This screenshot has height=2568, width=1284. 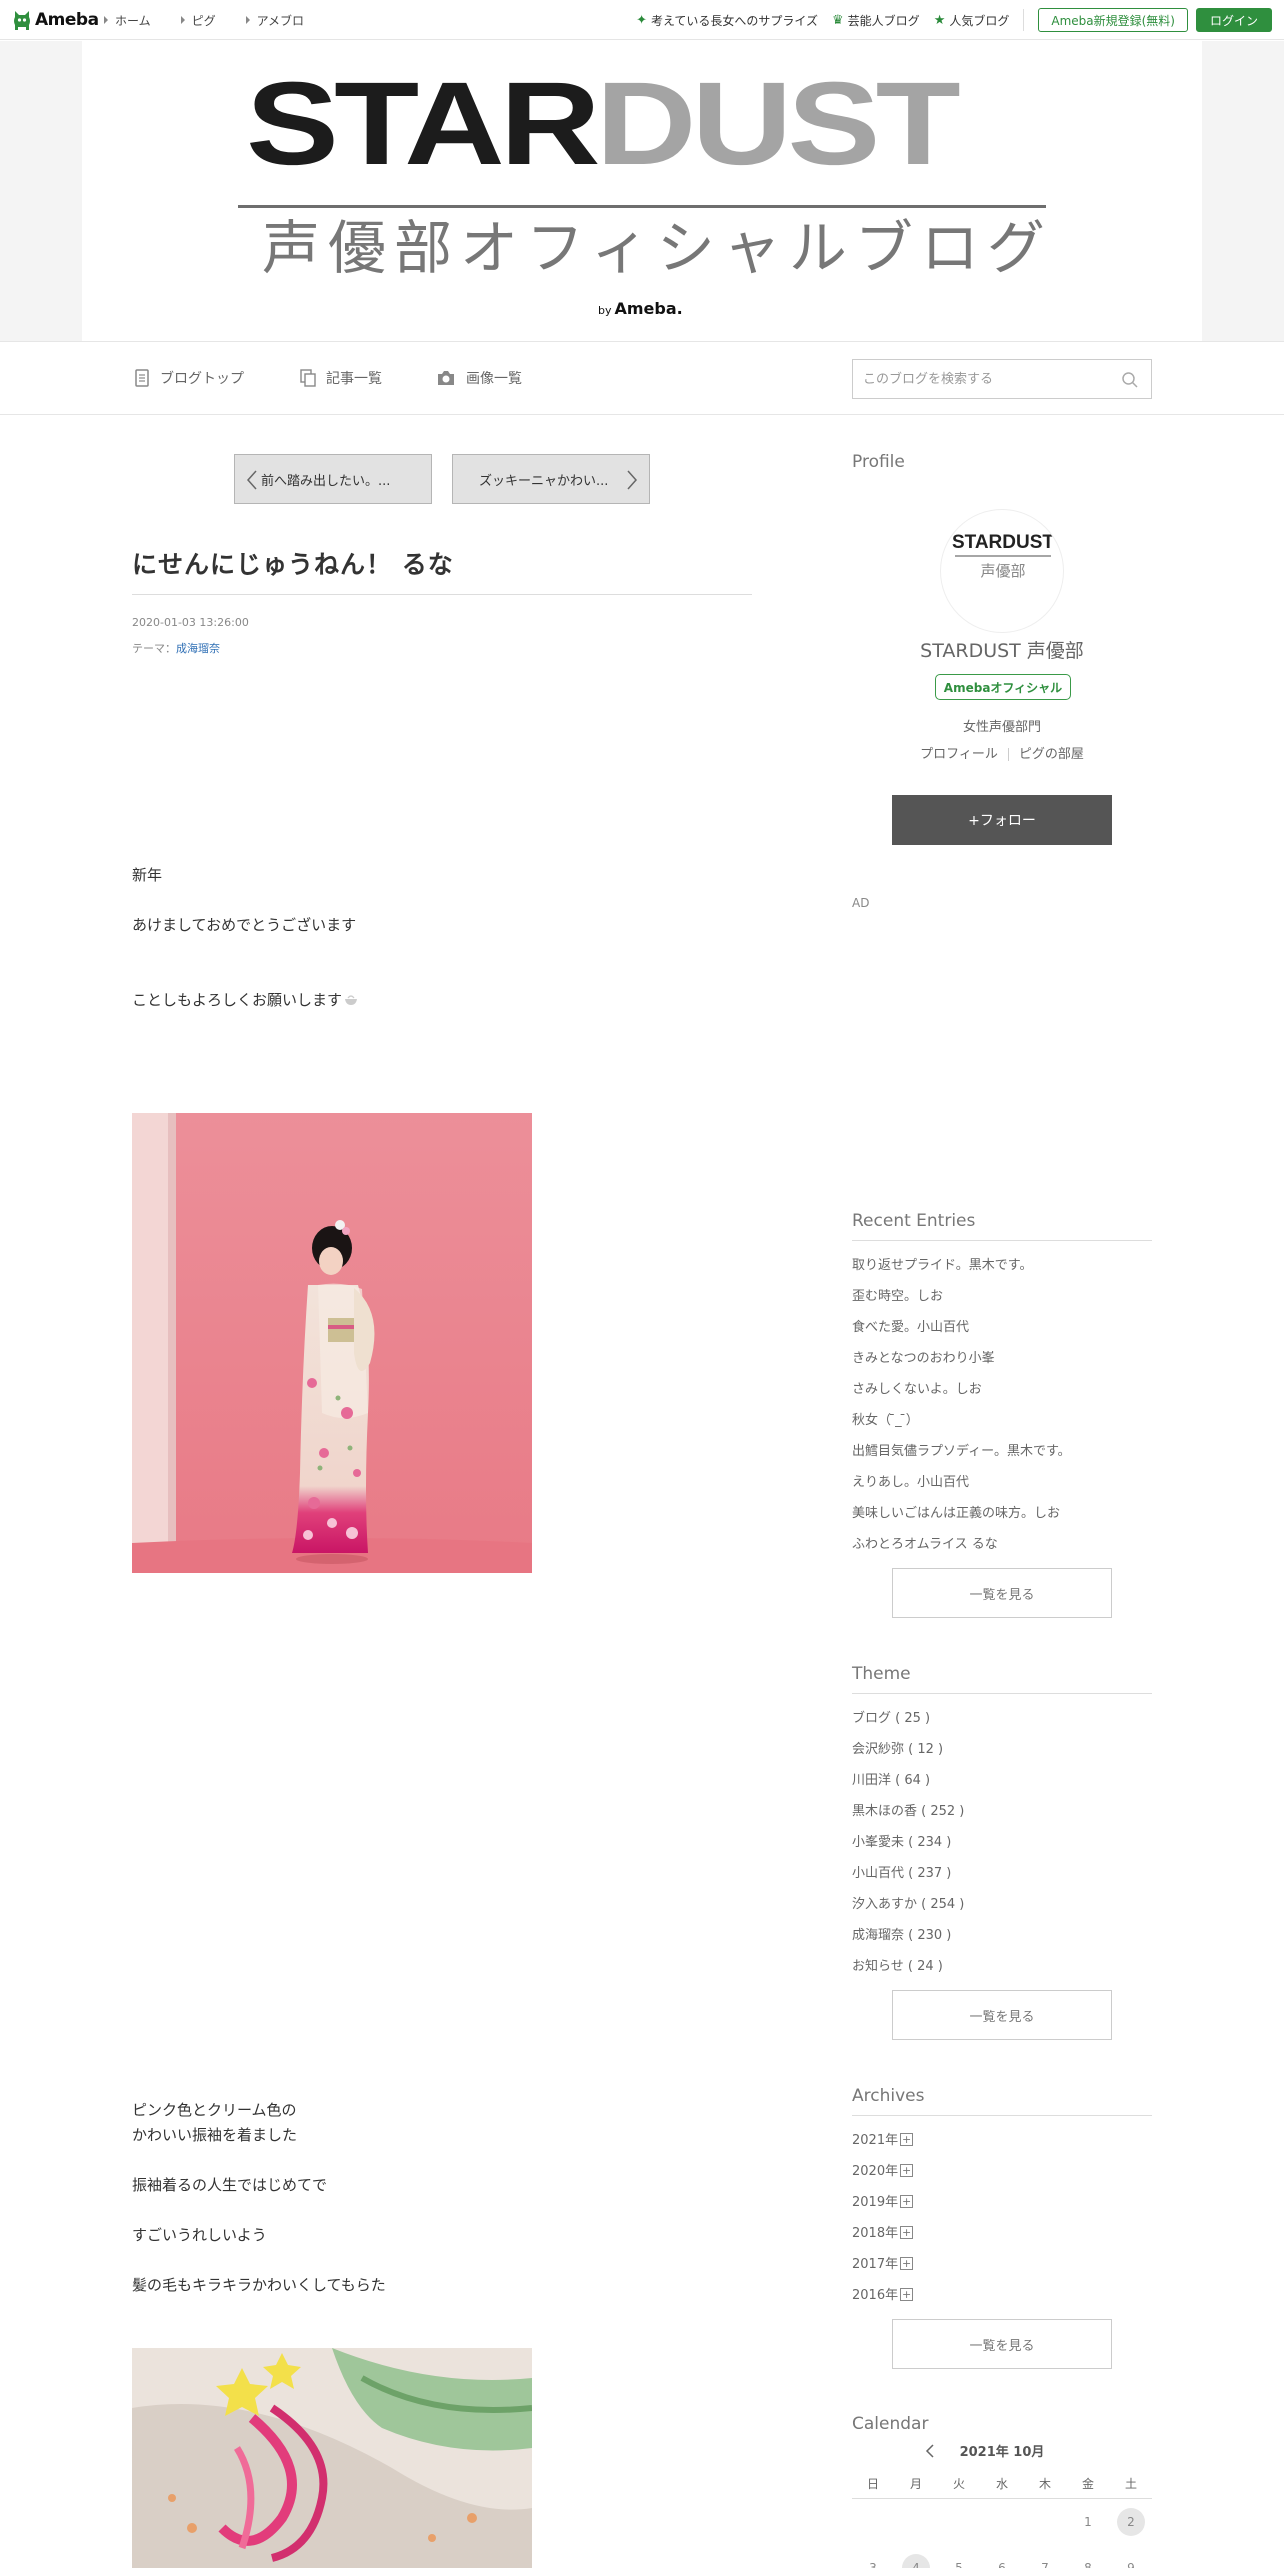 What do you see at coordinates (875, 2264) in the screenshot?
I see `archive-year-label: 2017年` at bounding box center [875, 2264].